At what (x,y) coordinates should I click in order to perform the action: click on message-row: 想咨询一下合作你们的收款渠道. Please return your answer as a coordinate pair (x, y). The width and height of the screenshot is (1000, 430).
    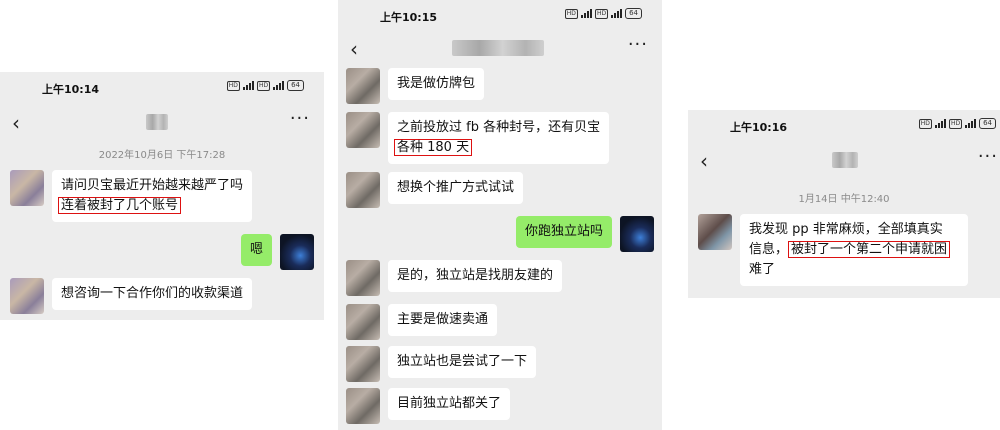
    Looking at the image, I should click on (131, 296).